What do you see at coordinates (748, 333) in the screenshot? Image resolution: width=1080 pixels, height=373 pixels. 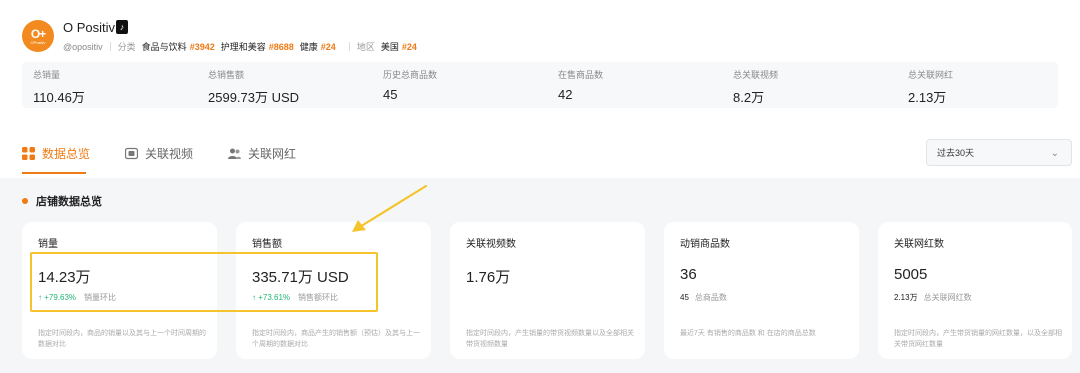 I see `card-description: 最近7天 有销售的商品数 和 在店的商品总数` at bounding box center [748, 333].